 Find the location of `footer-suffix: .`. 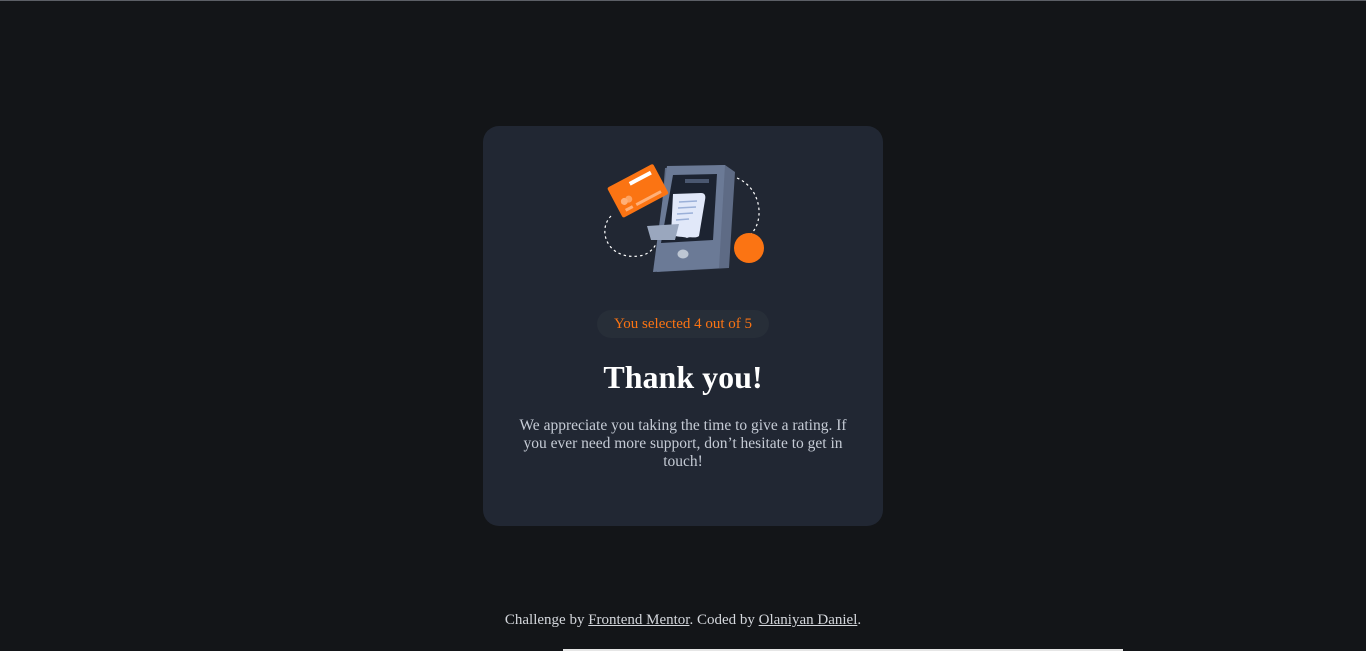

footer-suffix: . is located at coordinates (859, 620).